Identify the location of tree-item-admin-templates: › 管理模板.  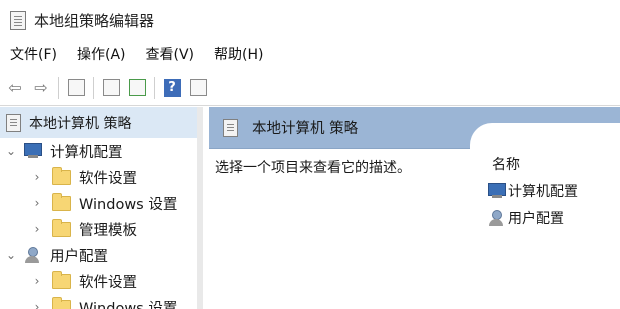
(98, 229).